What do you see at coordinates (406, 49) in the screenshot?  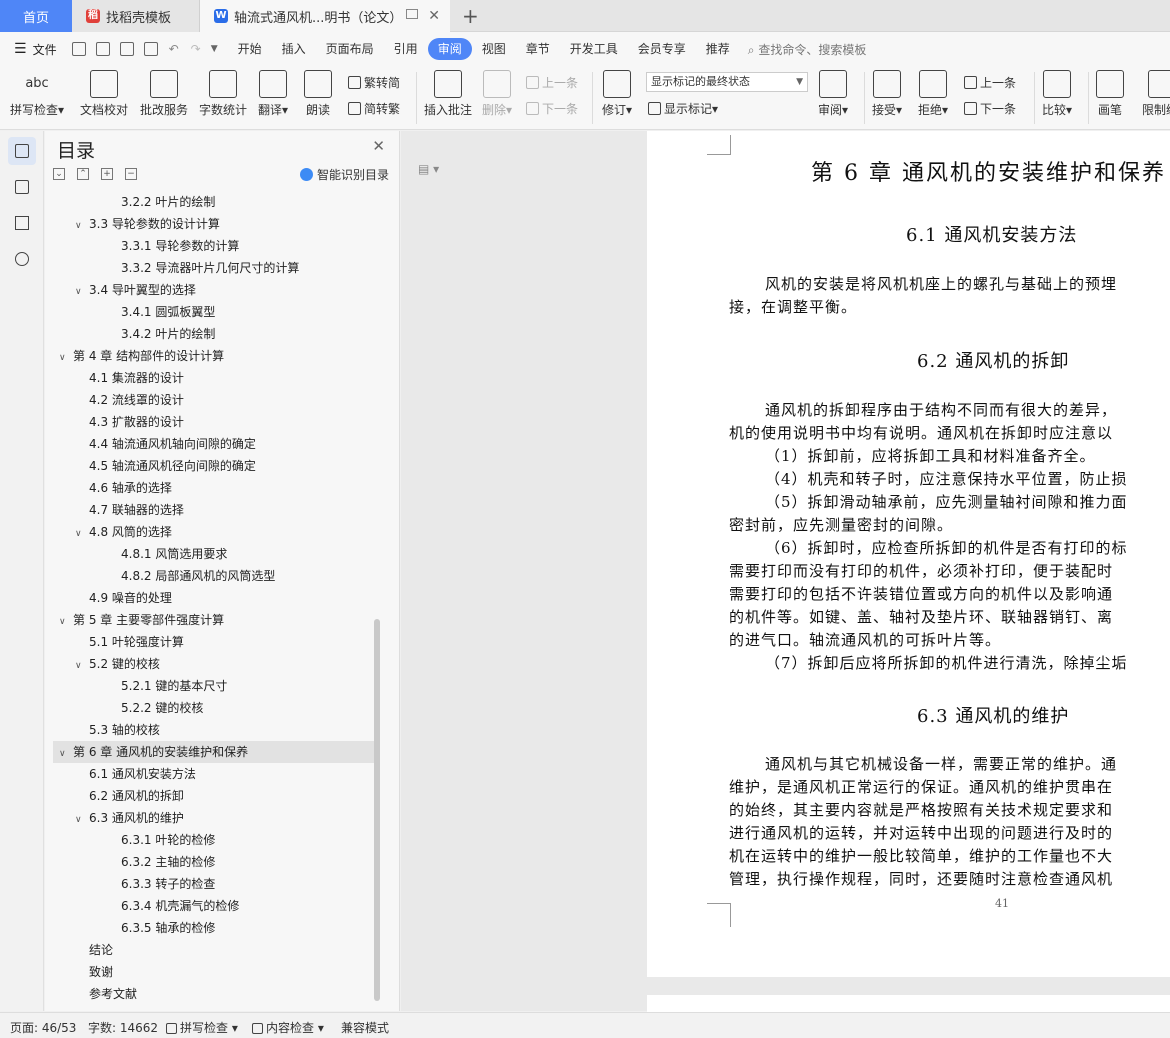 I see `menu-reference: 引用` at bounding box center [406, 49].